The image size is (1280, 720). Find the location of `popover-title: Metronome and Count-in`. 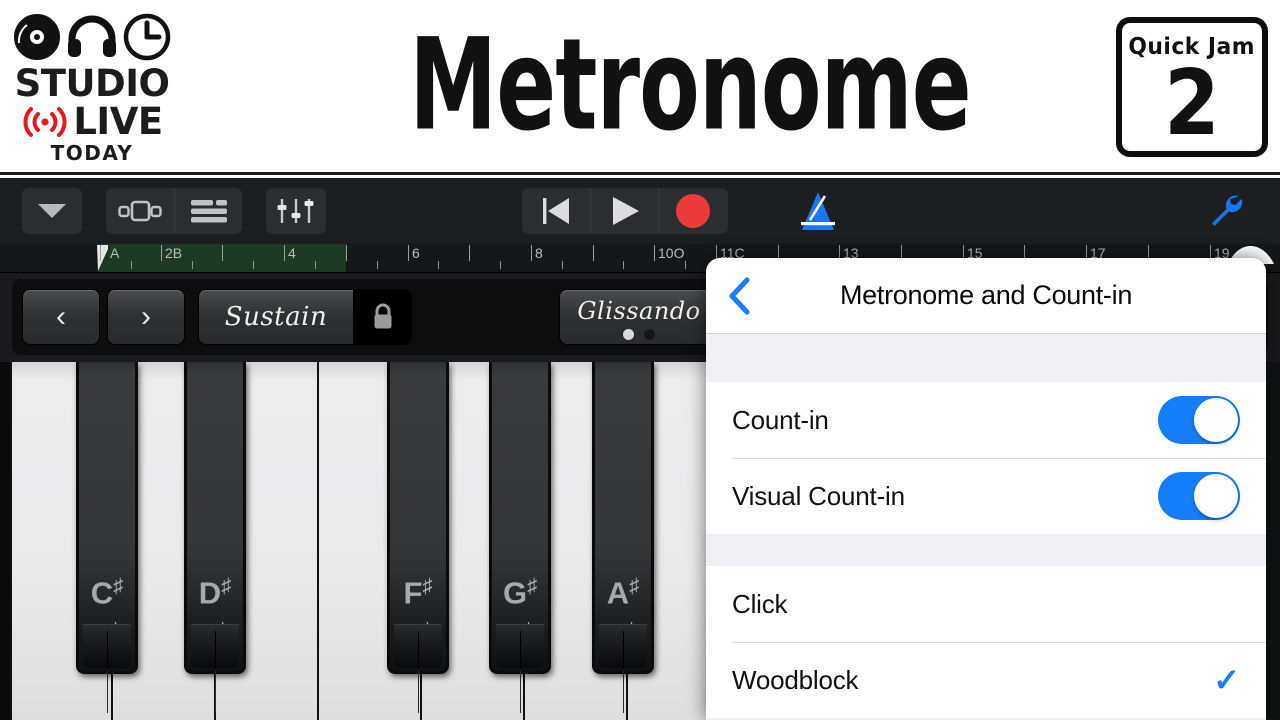

popover-title: Metronome and Count-in is located at coordinates (986, 295).